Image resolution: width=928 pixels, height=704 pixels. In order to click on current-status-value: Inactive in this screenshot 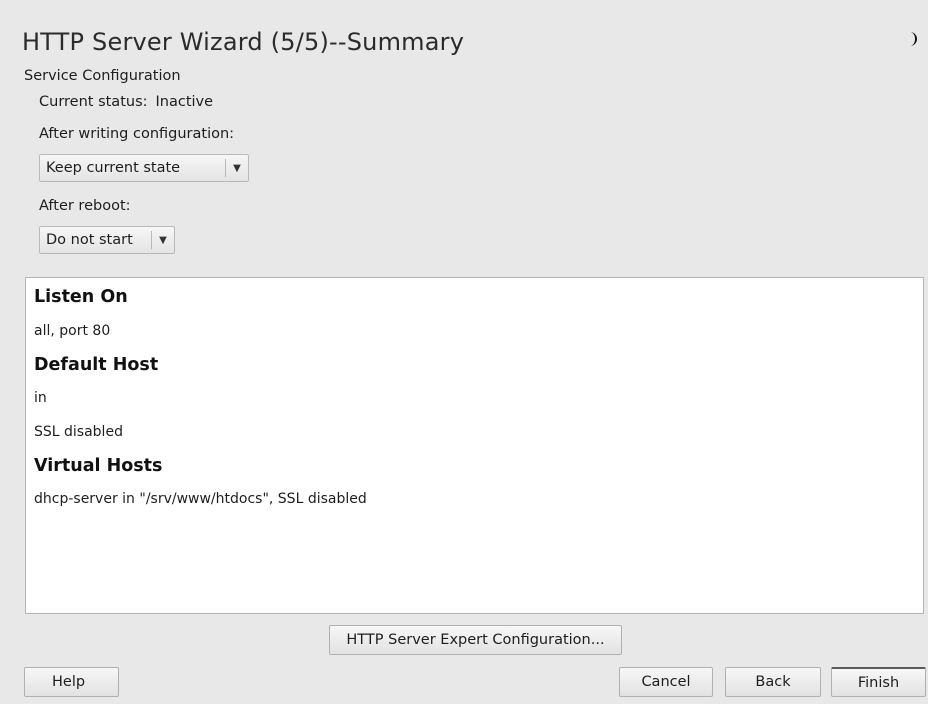, I will do `click(184, 102)`.